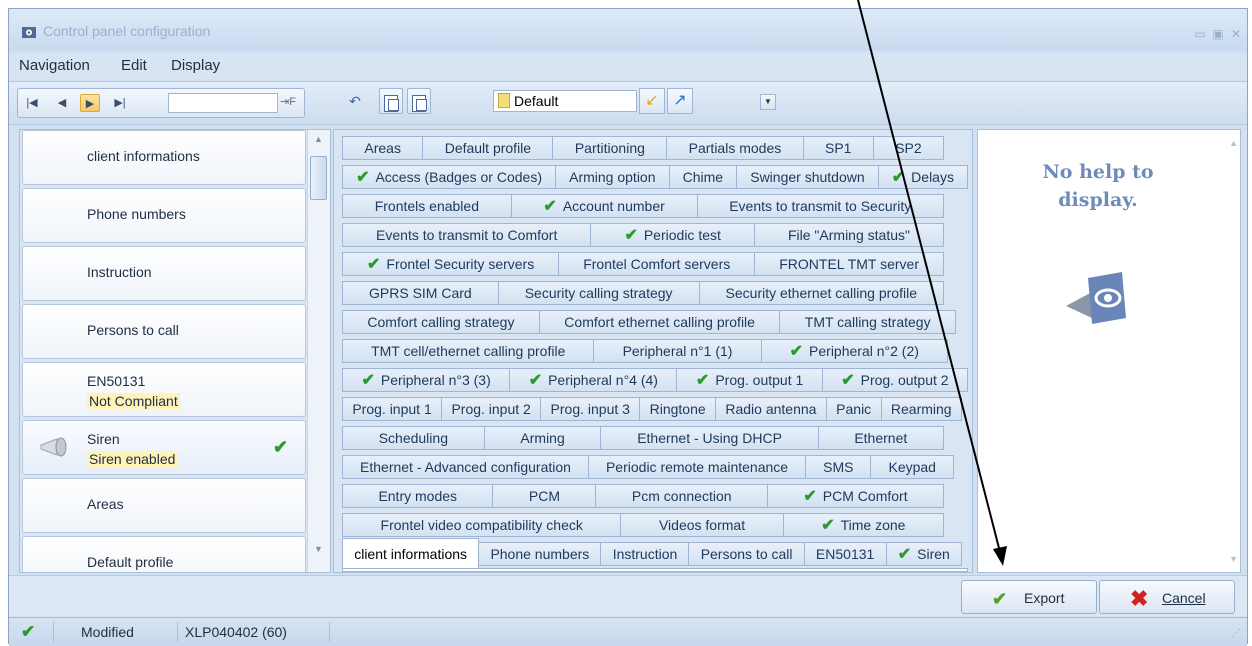  What do you see at coordinates (164, 215) in the screenshot?
I see `section-item: Phone numbers` at bounding box center [164, 215].